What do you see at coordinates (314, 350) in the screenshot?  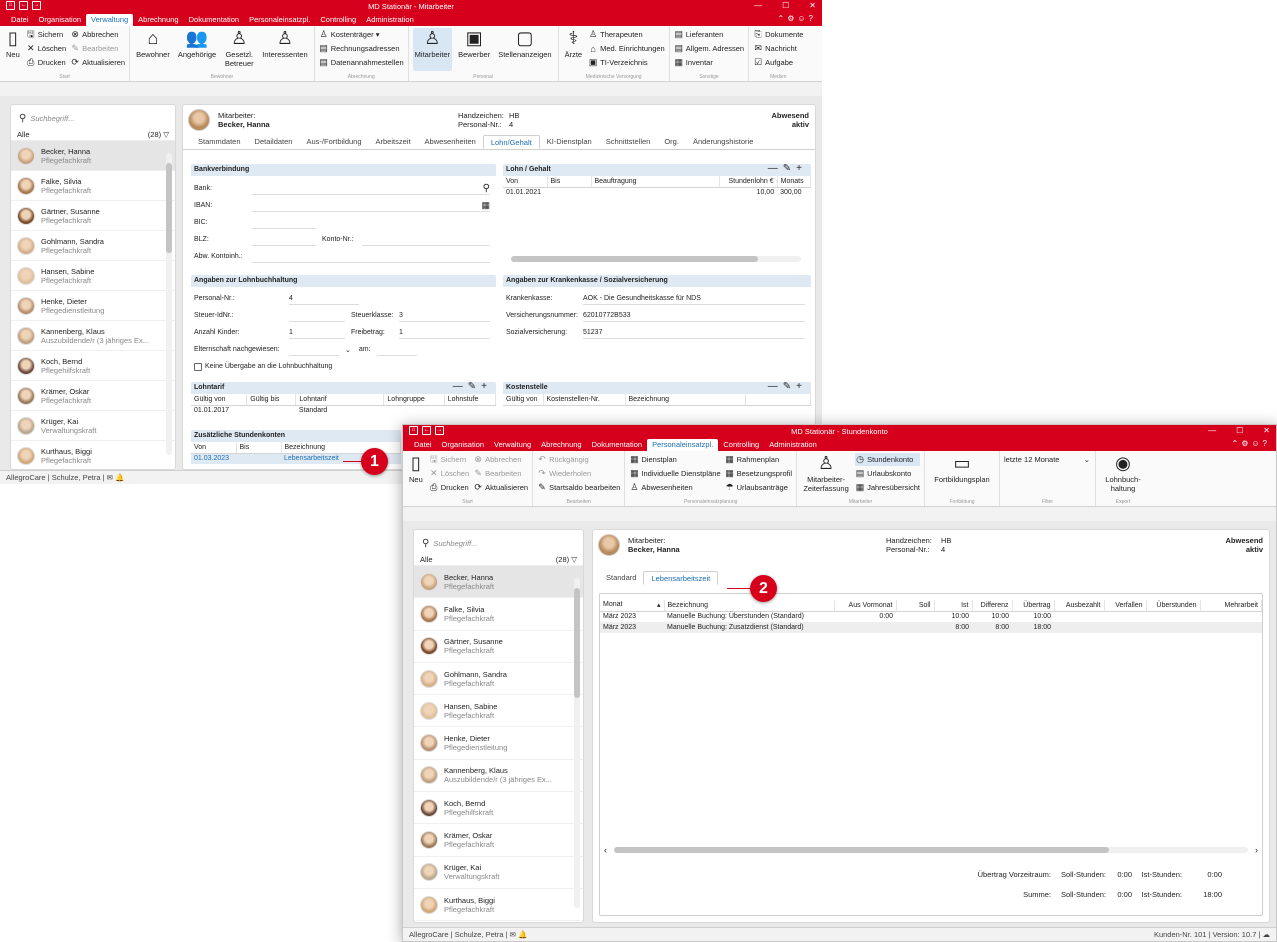 I see `elternschaft-select` at bounding box center [314, 350].